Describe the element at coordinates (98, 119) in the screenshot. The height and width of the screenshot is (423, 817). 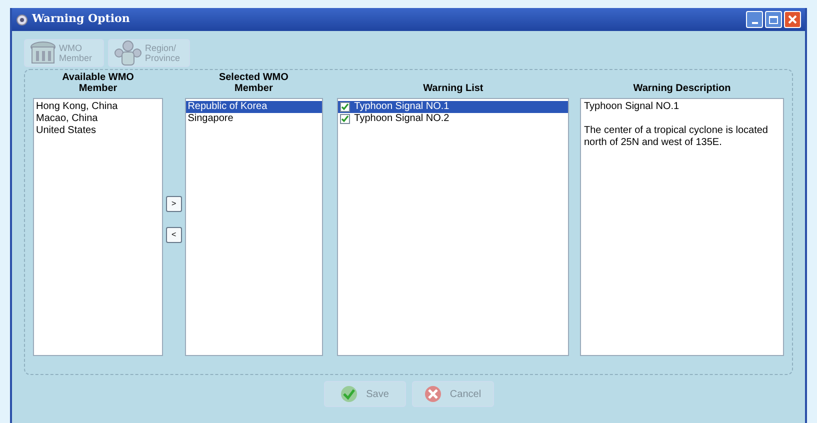
I see `list-item: Macao, China` at that location.